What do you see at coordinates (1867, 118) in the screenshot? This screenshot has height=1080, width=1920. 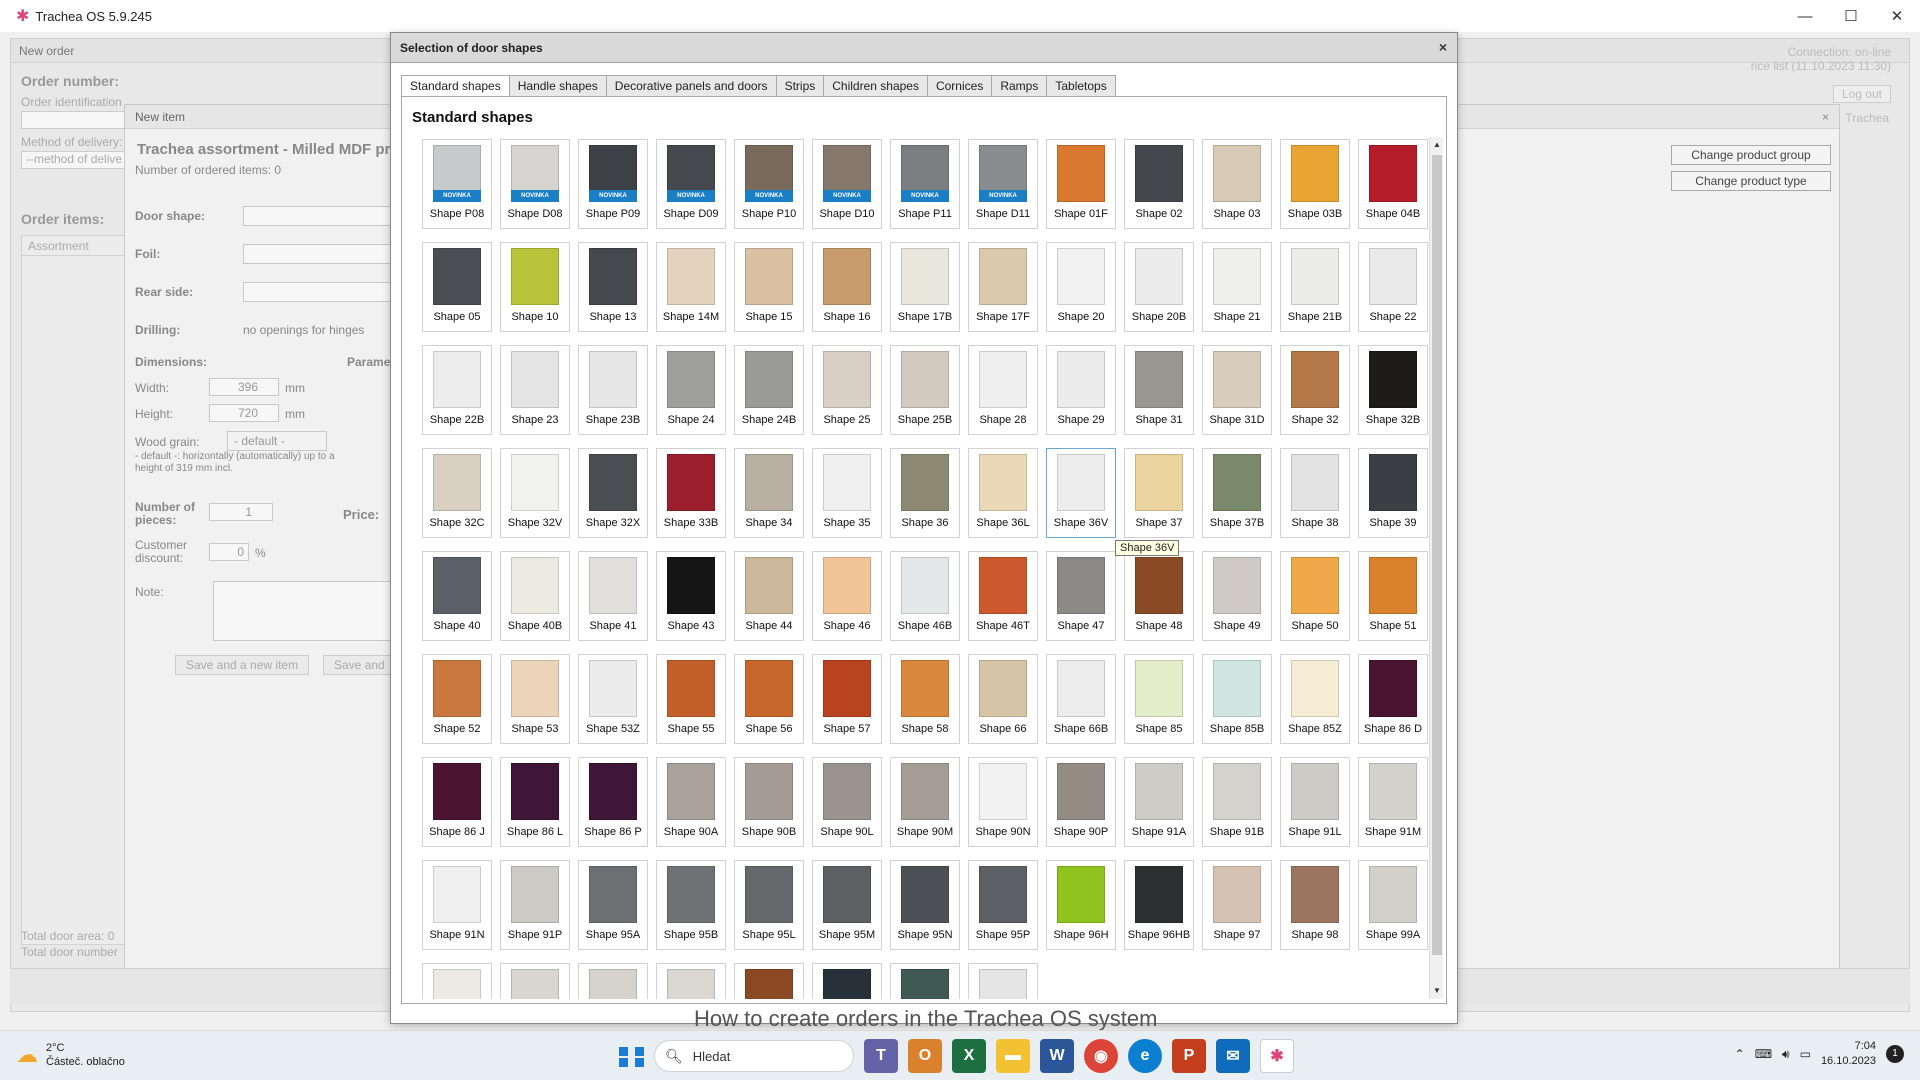 I see `trachea-link: Trachea` at bounding box center [1867, 118].